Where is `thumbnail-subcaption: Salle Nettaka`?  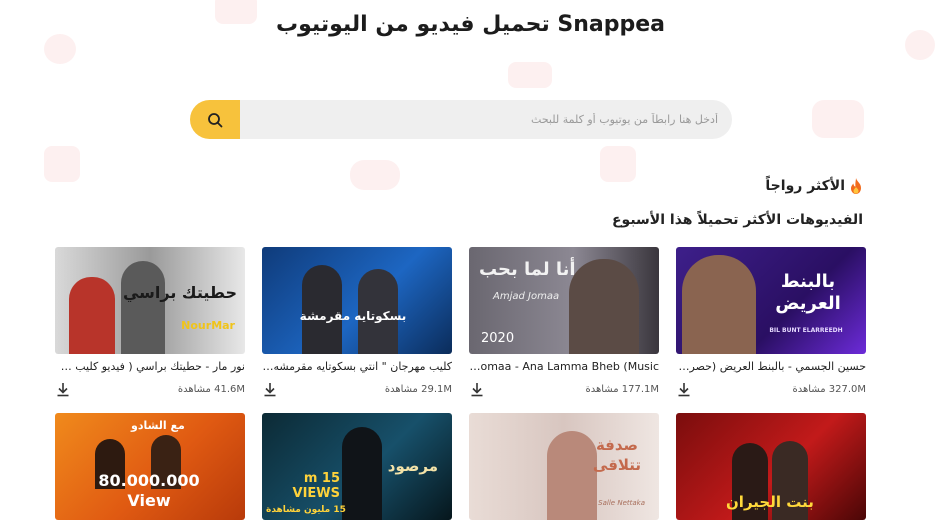 thumbnail-subcaption: Salle Nettaka is located at coordinates (621, 503).